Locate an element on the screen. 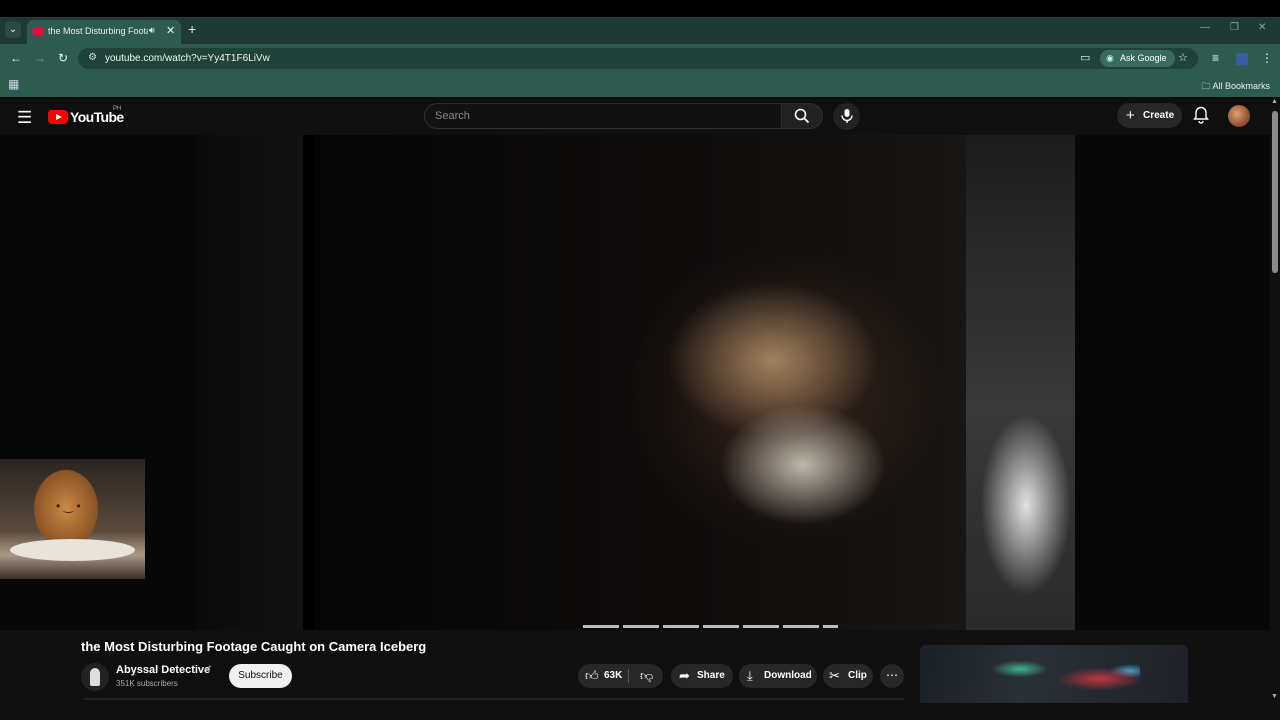 Image resolution: width=1280 pixels, height=720 pixels. channel-avatar is located at coordinates (95, 677).